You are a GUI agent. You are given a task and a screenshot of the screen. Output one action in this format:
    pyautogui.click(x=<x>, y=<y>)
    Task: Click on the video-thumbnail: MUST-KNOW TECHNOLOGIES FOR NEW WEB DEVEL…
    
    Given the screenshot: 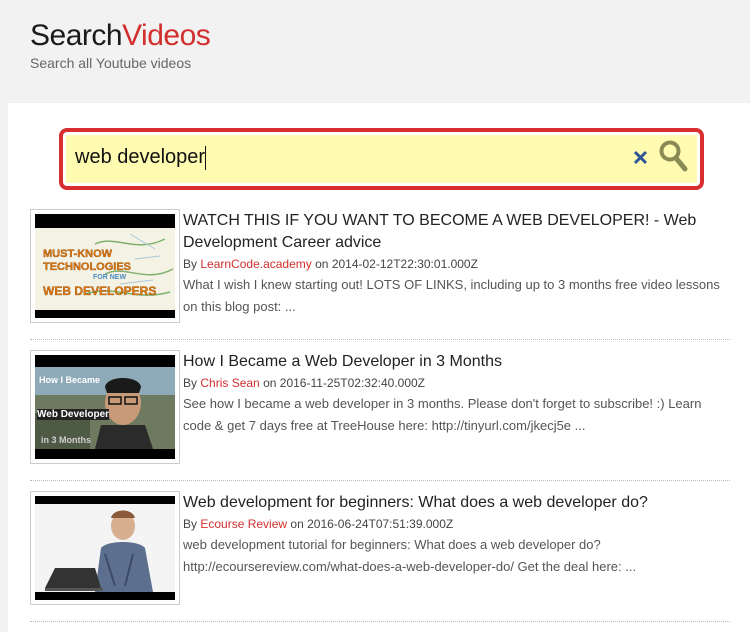 What is the action you would take?
    pyautogui.click(x=105, y=266)
    